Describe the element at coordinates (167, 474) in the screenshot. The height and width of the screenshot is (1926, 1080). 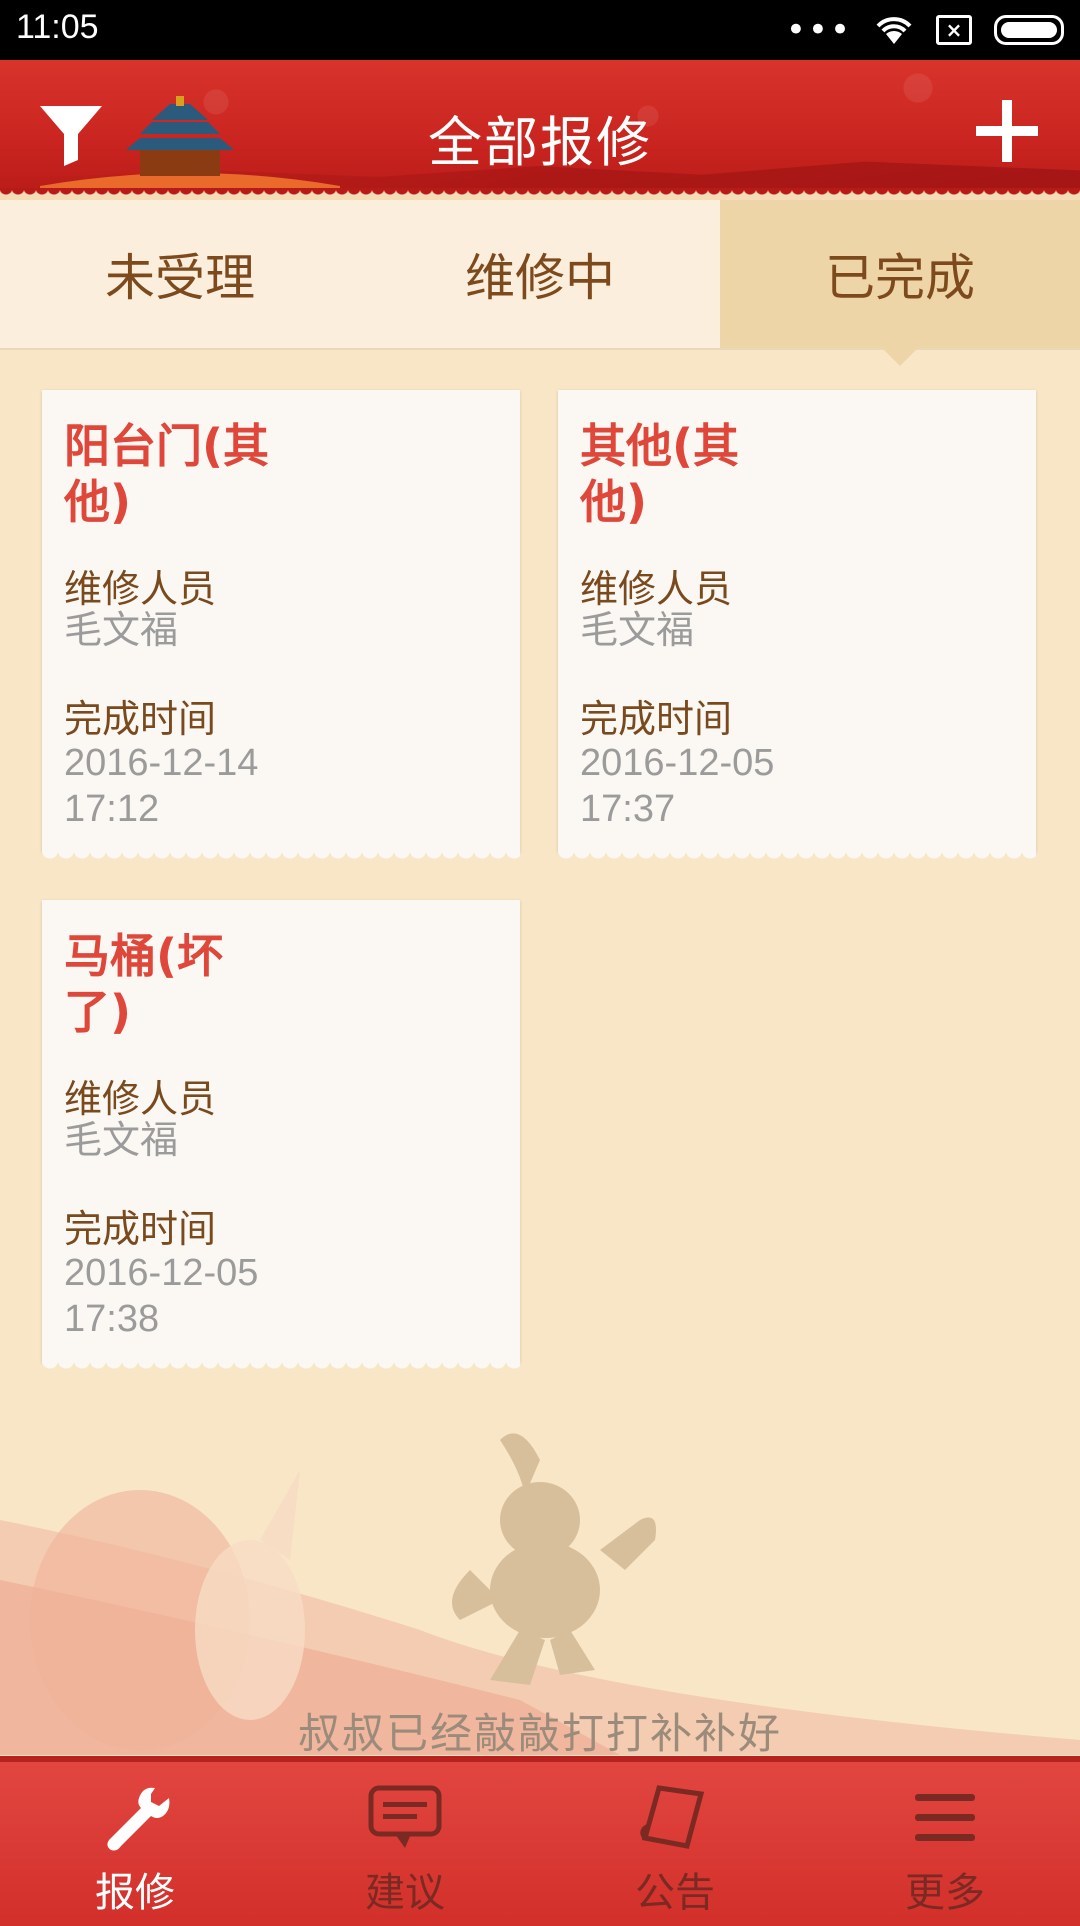
I see `card-title: 阳台门(其 他)` at that location.